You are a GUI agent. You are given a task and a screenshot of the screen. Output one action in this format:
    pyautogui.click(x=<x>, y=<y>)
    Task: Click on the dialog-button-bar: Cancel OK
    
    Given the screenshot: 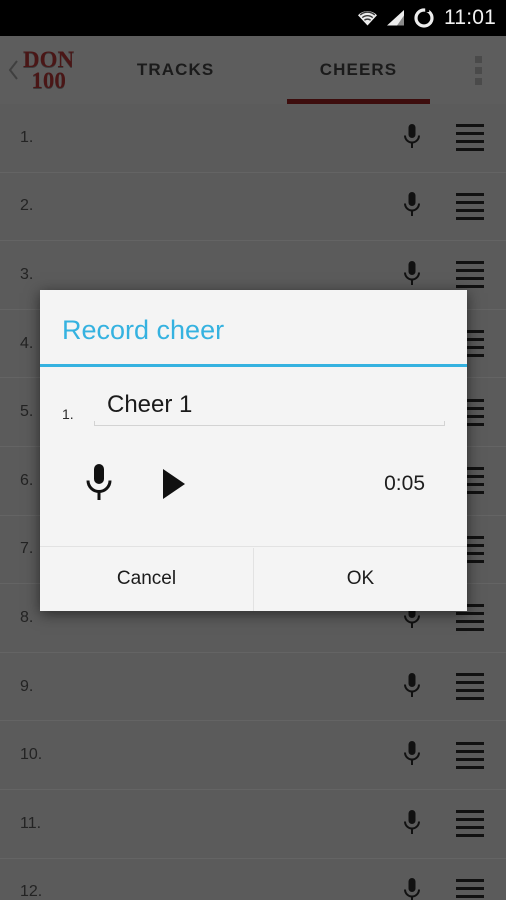 What is the action you would take?
    pyautogui.click(x=253, y=578)
    